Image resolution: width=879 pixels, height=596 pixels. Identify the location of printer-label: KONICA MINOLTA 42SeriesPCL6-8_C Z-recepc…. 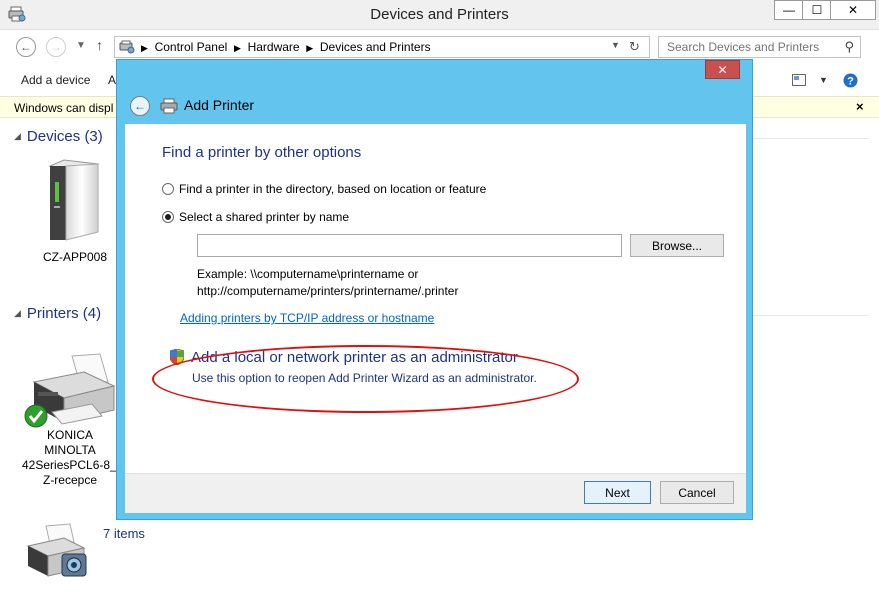
(70, 458).